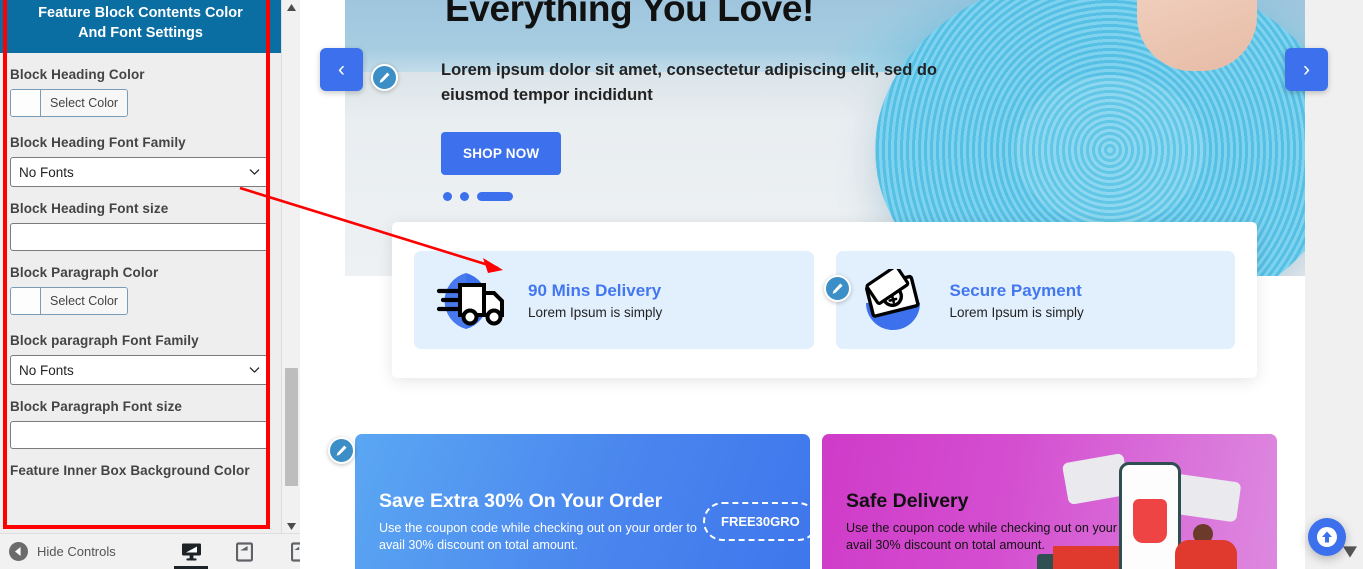 The image size is (1363, 569). I want to click on section-header-line2: And Font Settings, so click(140, 33).